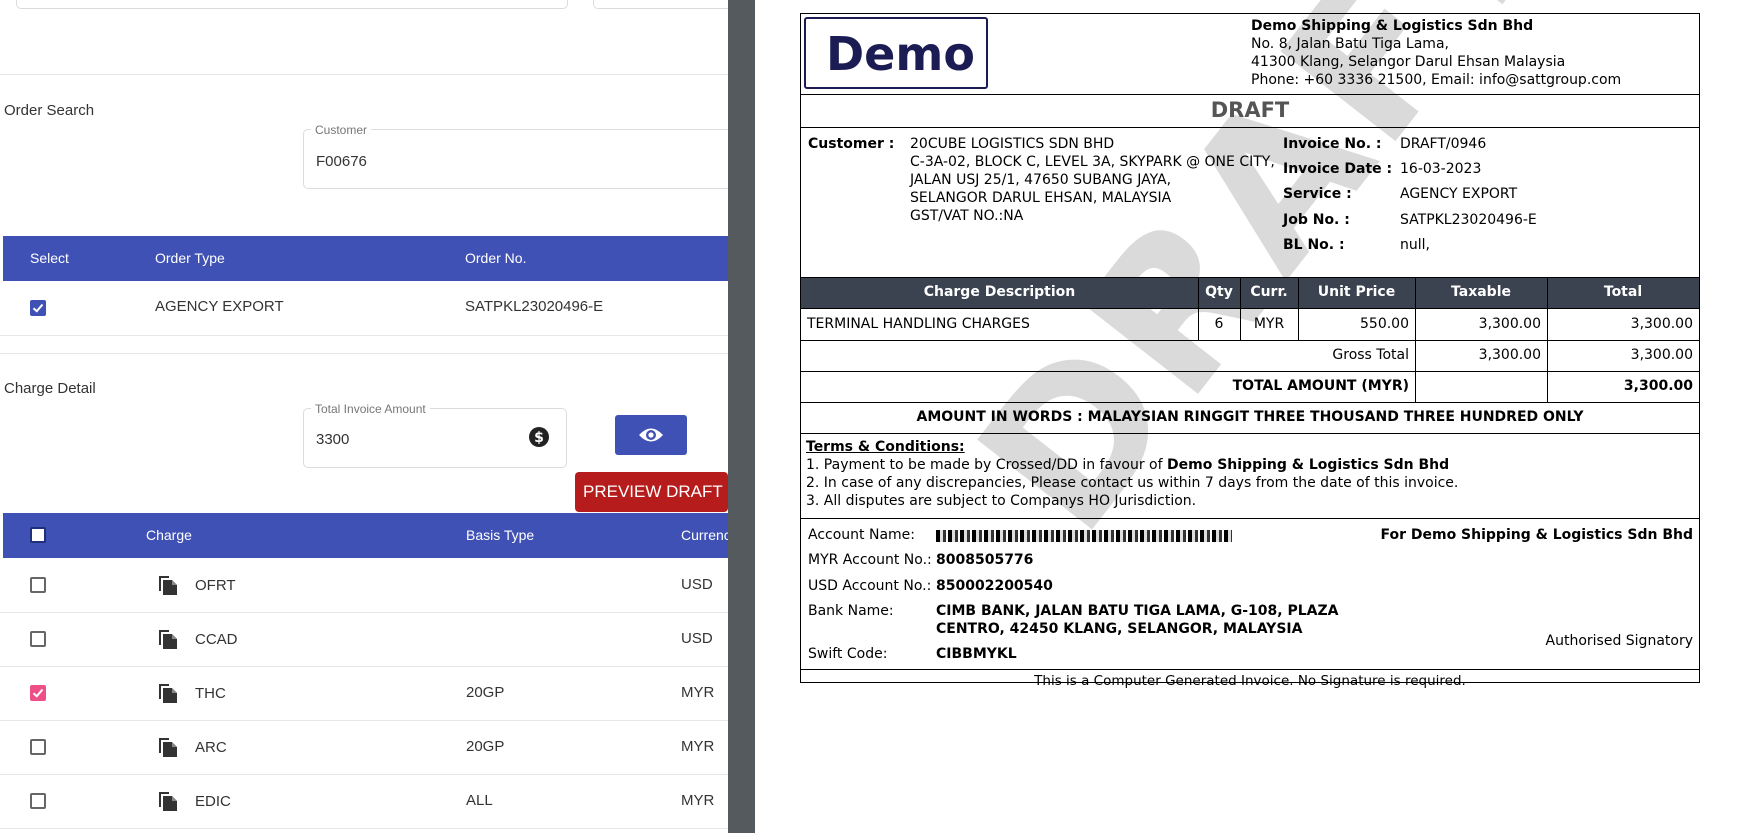 The height and width of the screenshot is (833, 1741). What do you see at coordinates (1308, 465) in the screenshot?
I see `term-1-company: Demo Shipping & Logistics Sdn Bhd` at bounding box center [1308, 465].